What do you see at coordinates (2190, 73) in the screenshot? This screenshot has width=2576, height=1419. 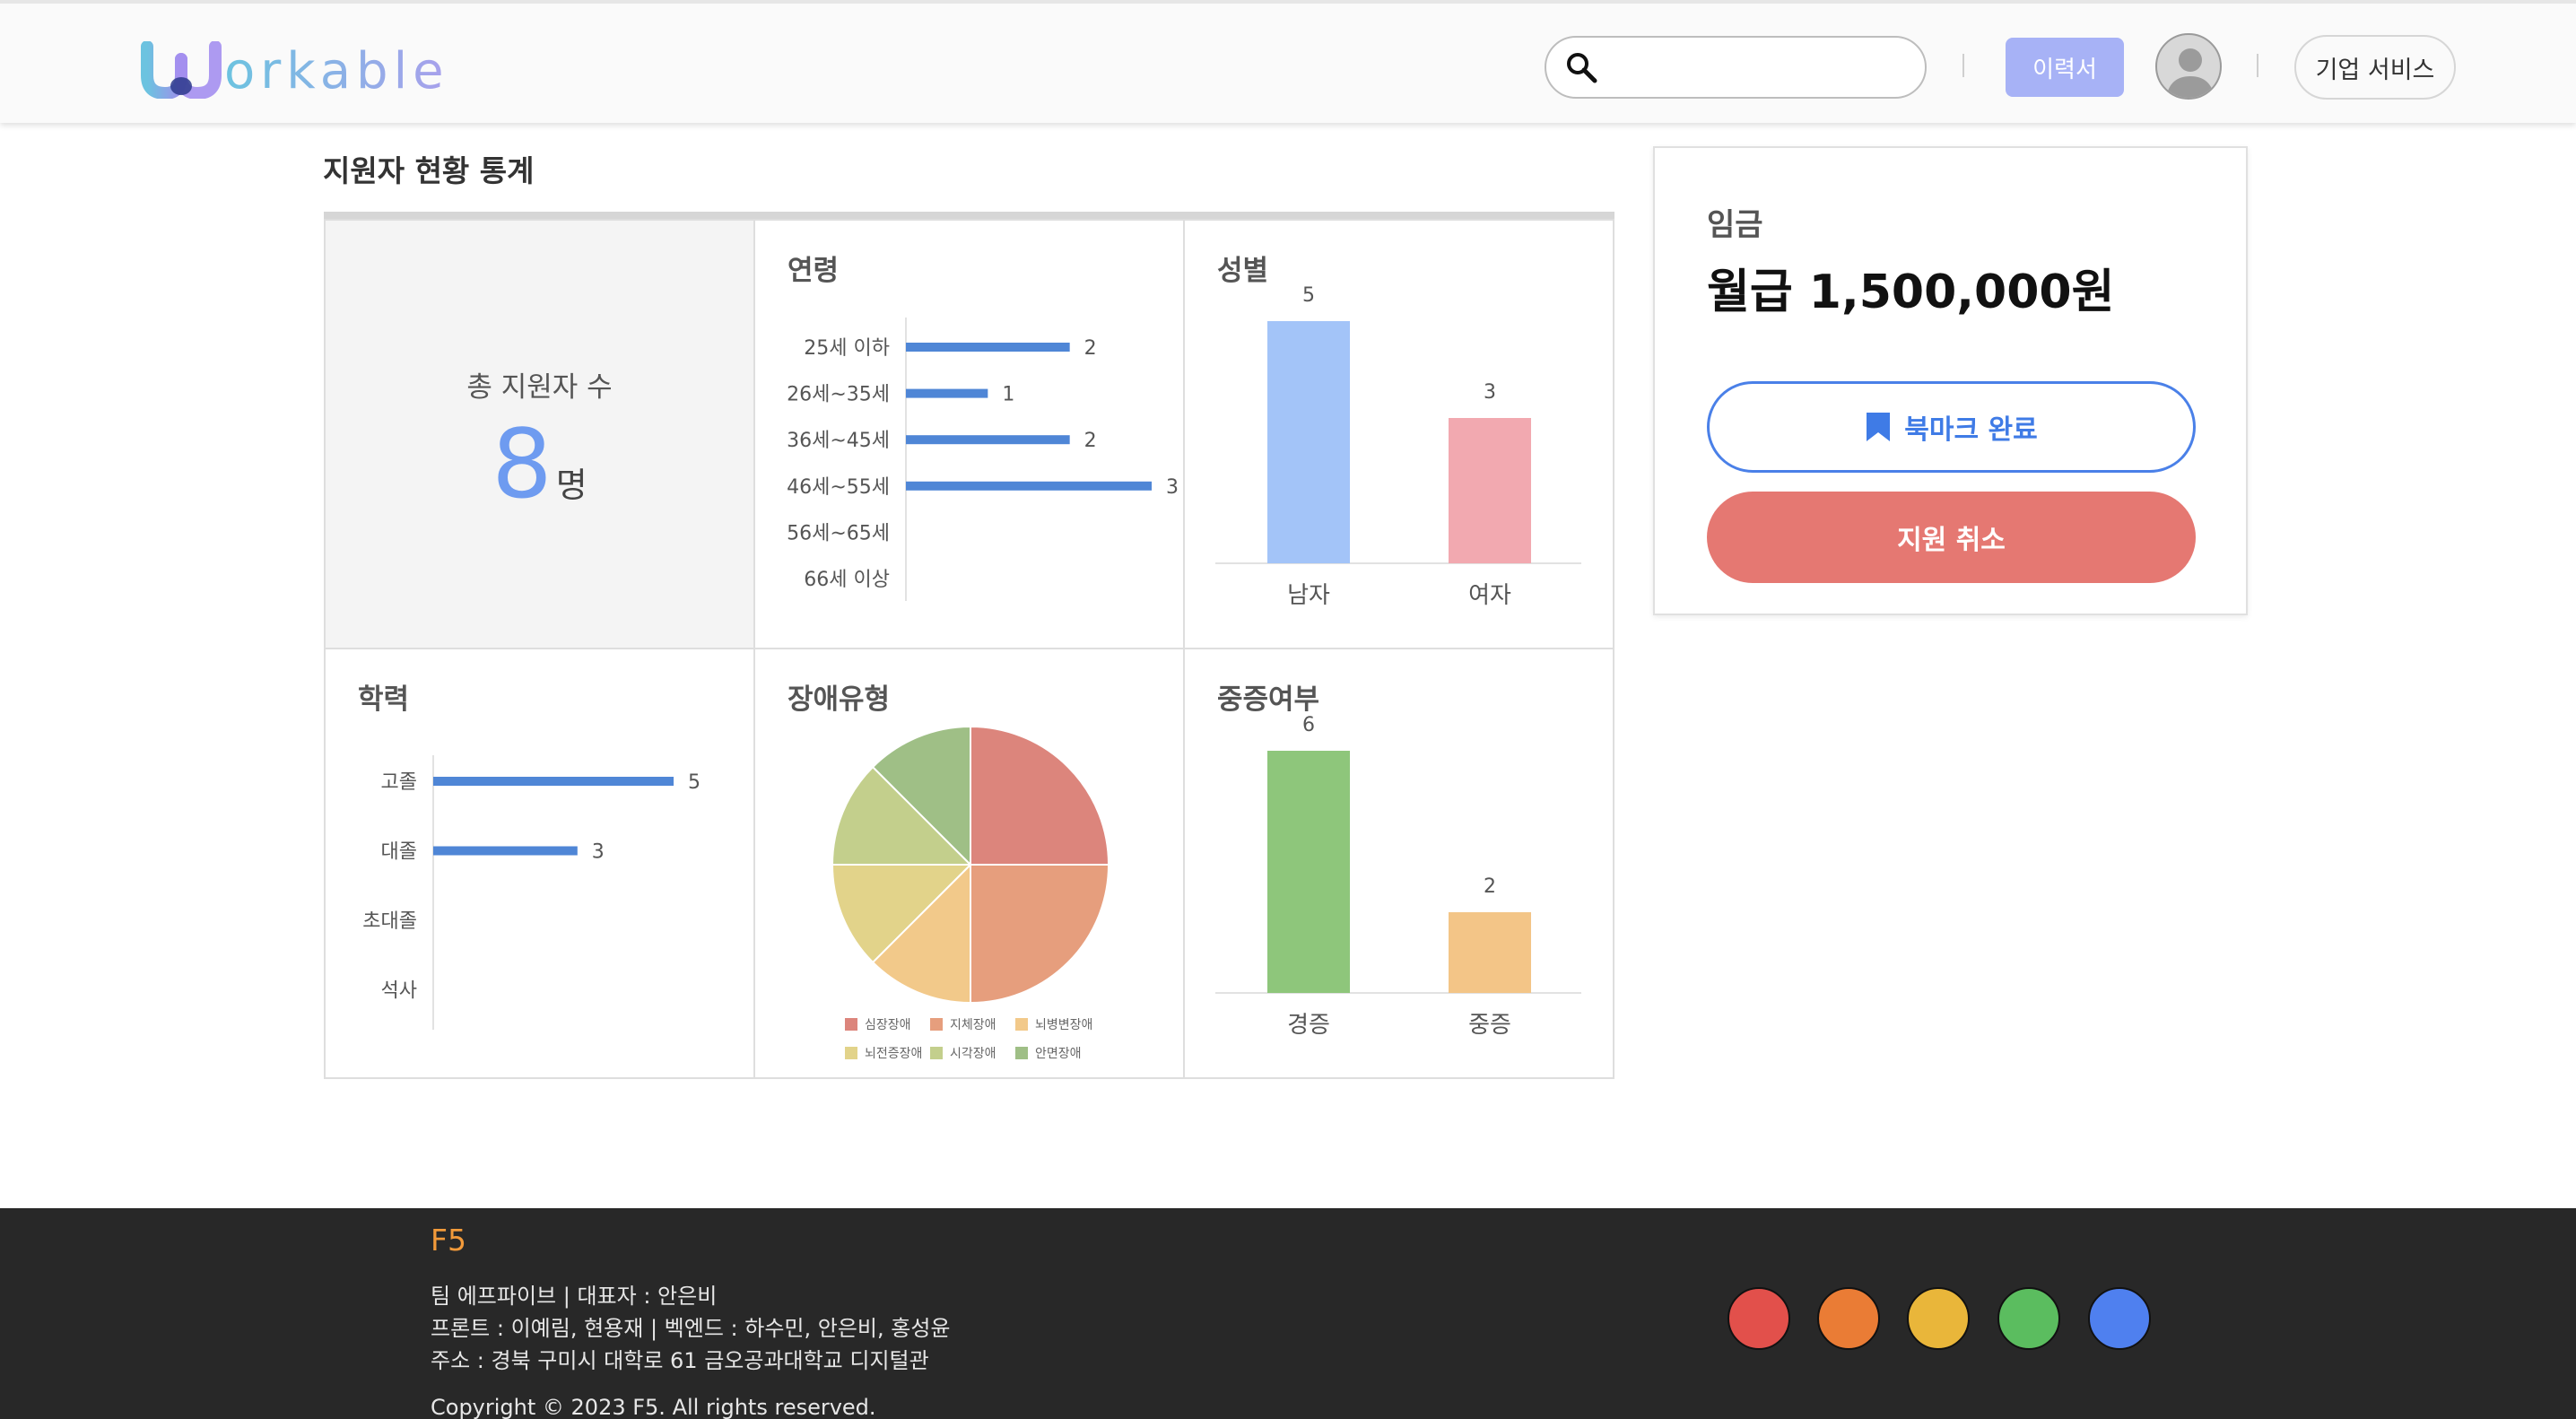 I see `user-avatar-icon` at bounding box center [2190, 73].